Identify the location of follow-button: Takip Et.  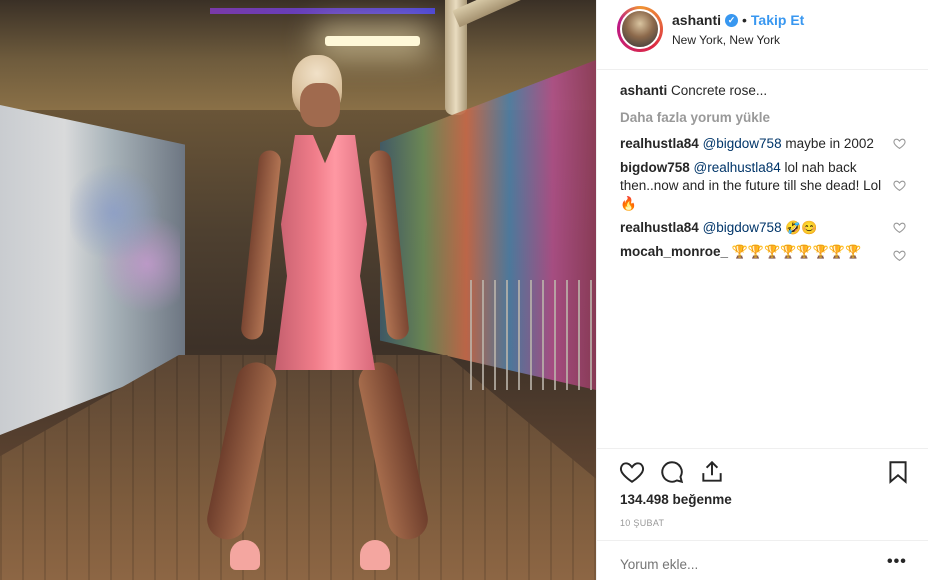
(777, 20).